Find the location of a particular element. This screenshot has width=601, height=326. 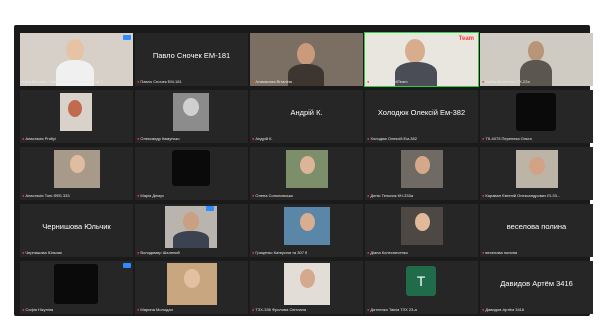

participant-tile: ●Володимир Шалений is located at coordinates (191, 230).